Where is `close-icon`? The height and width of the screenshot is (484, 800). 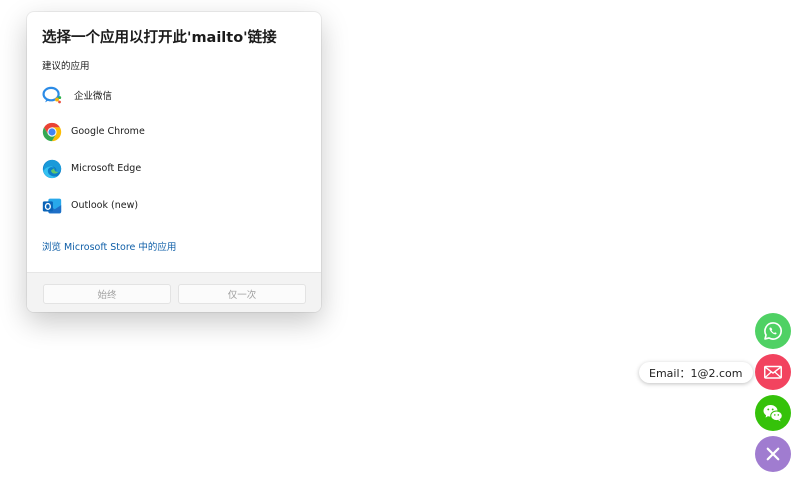
close-icon is located at coordinates (773, 454).